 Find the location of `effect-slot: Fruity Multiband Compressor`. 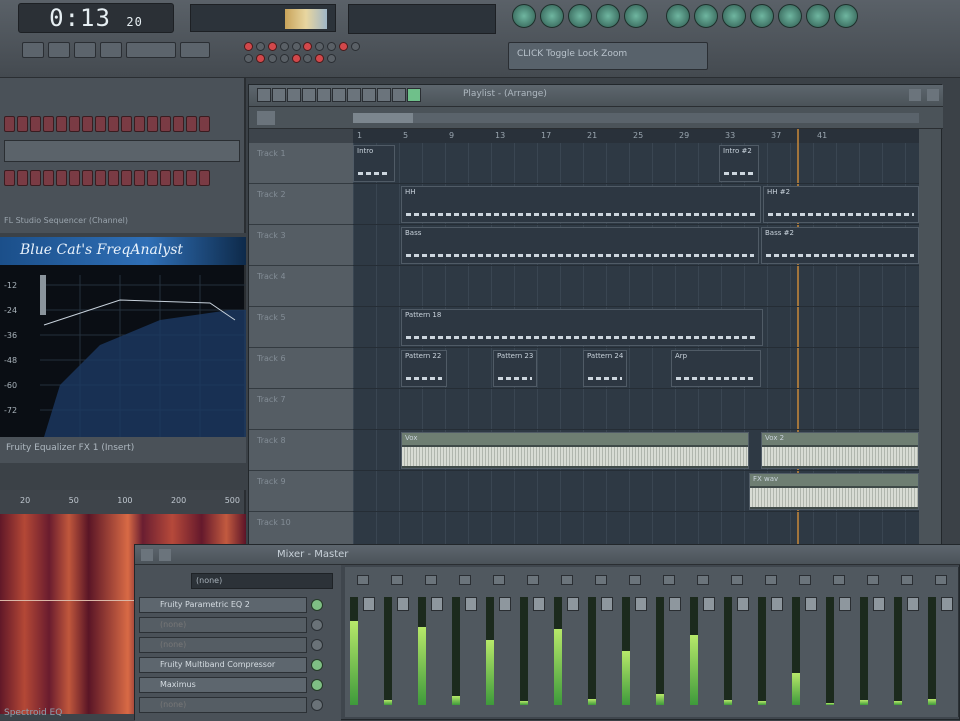

effect-slot: Fruity Multiband Compressor is located at coordinates (223, 665).